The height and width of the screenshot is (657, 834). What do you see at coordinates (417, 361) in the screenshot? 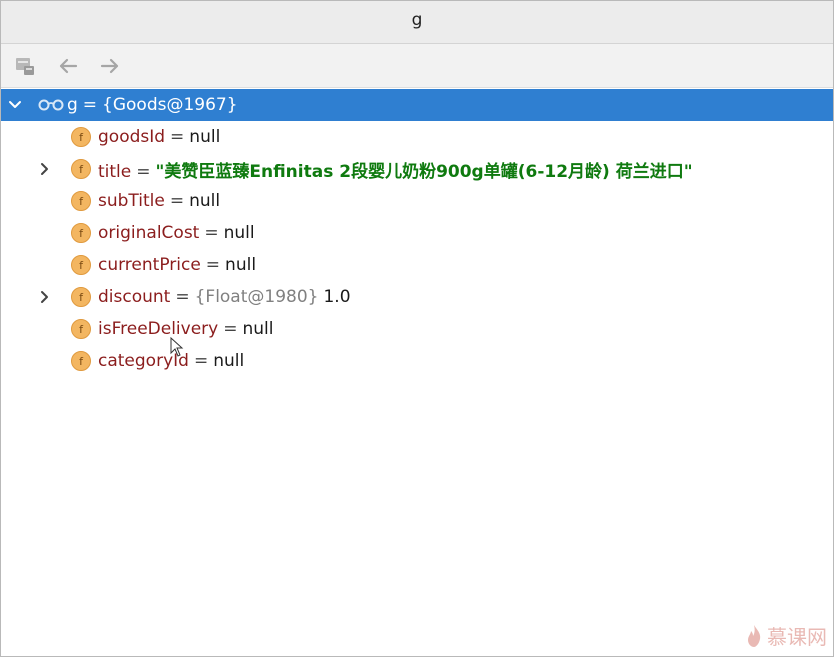
I see `tree-row-categoryId: f categoryId = null` at bounding box center [417, 361].